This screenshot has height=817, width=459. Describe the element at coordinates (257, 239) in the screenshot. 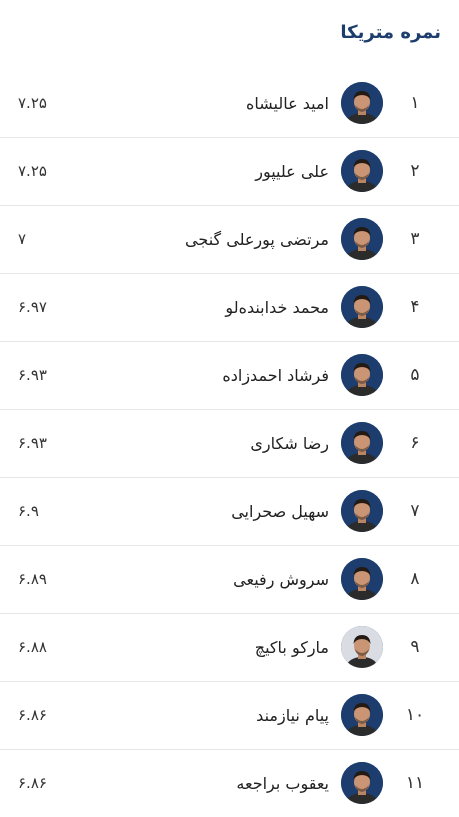

I see `player-name: مرتضی پورعلی گنجی` at that location.